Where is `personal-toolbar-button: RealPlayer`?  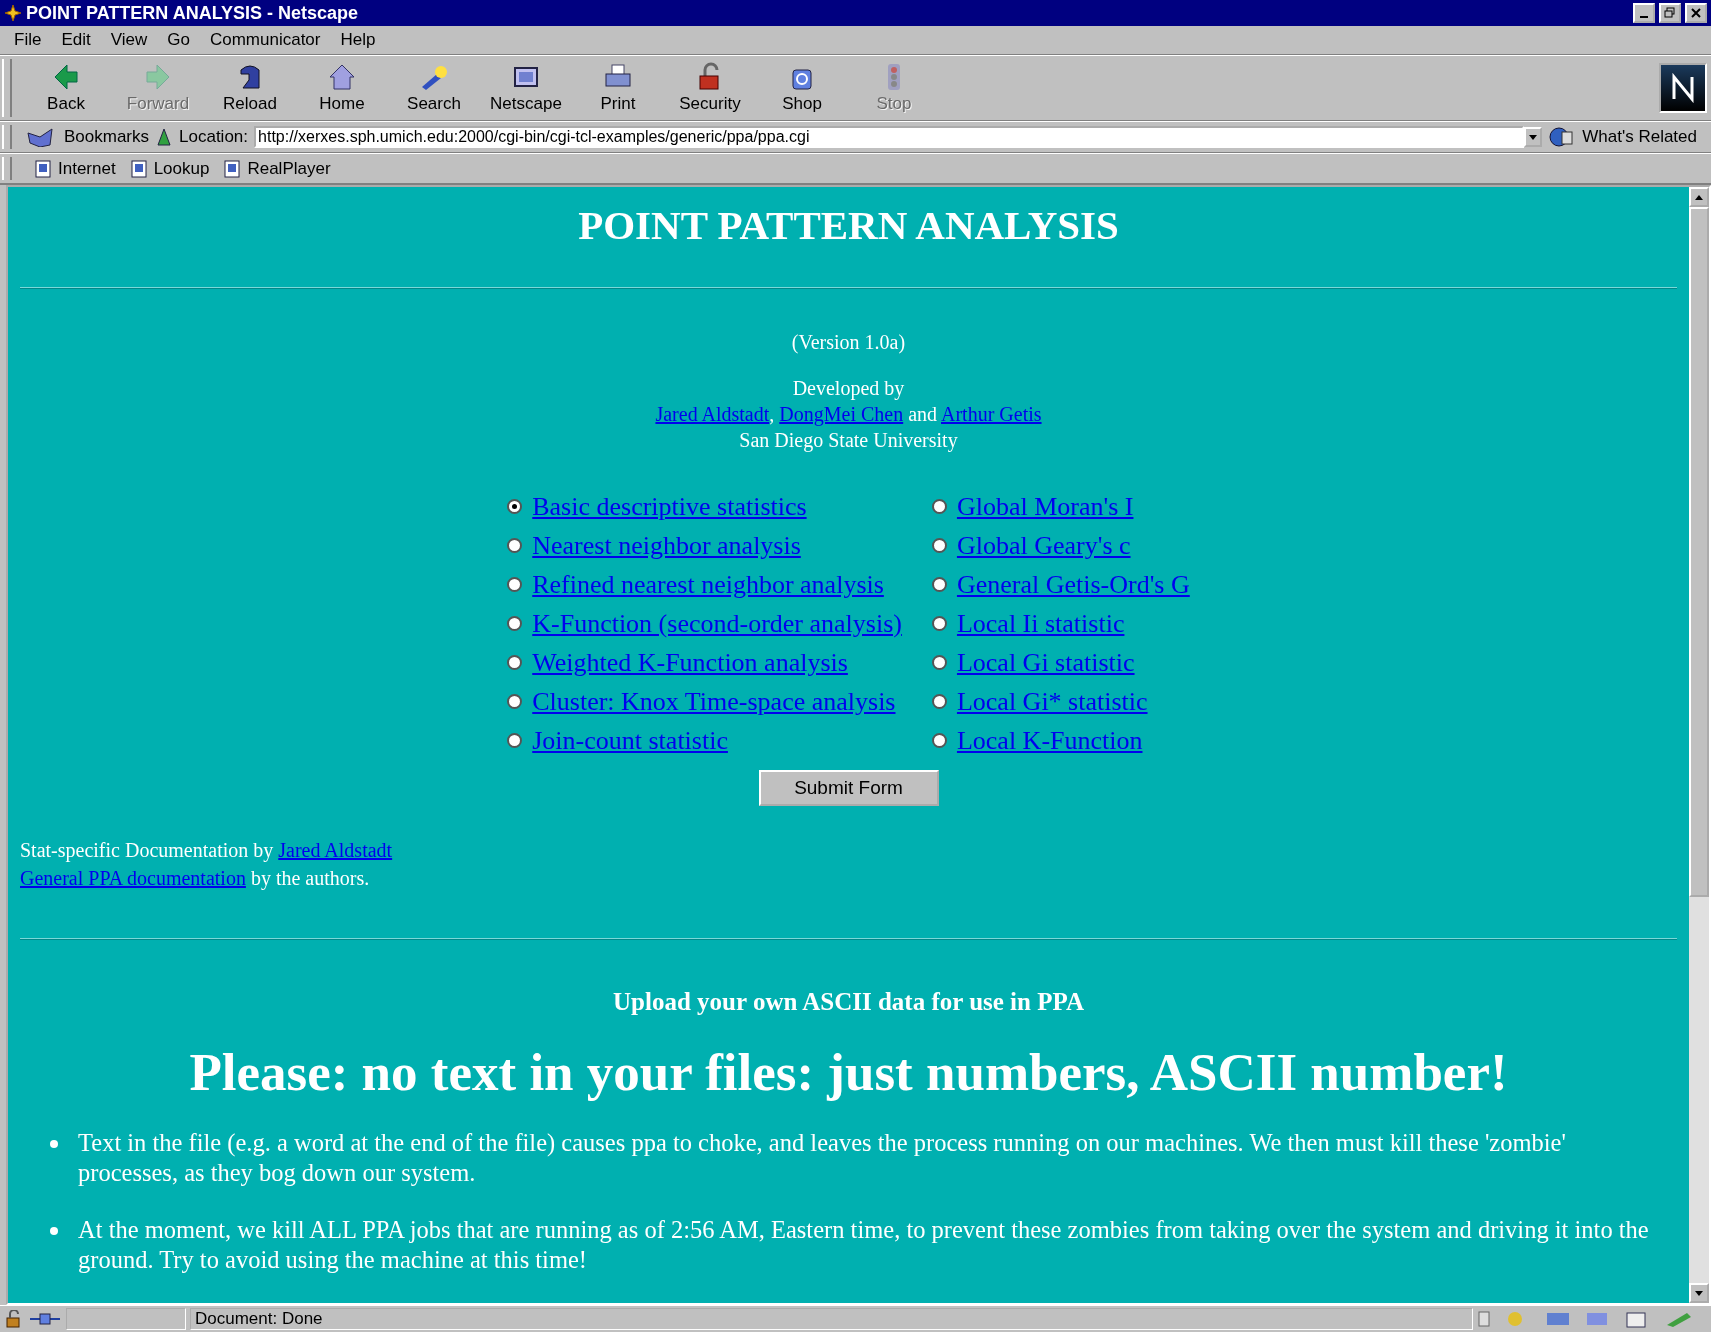 personal-toolbar-button: RealPlayer is located at coordinates (277, 168).